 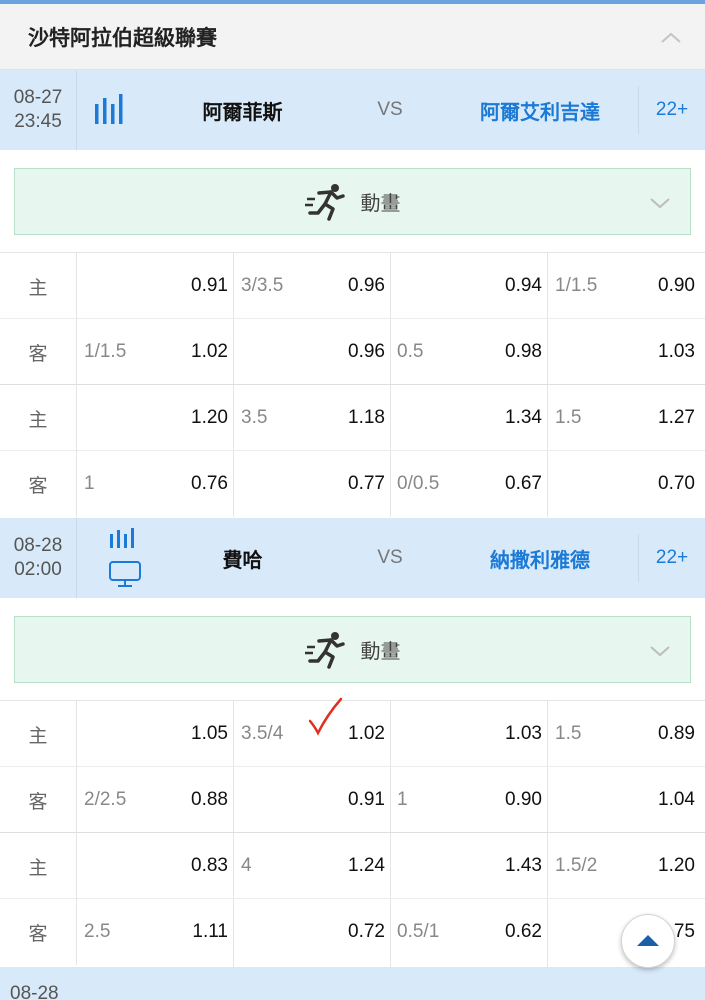 What do you see at coordinates (501, 932) in the screenshot?
I see `half-handicap-odd: 0.62` at bounding box center [501, 932].